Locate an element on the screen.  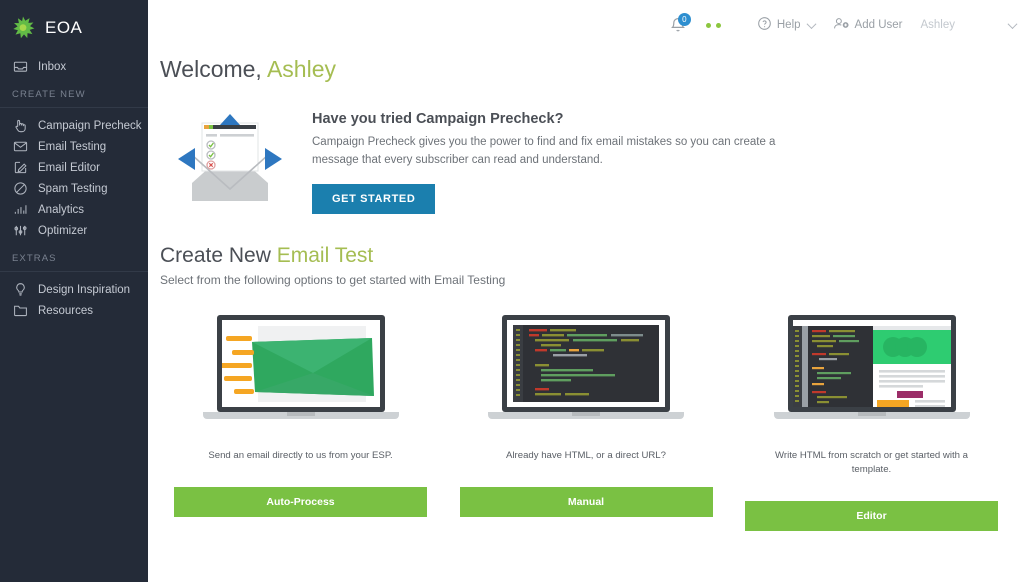
sidebar-item-label: Campaign Precheck is located at coordinates (90, 125).